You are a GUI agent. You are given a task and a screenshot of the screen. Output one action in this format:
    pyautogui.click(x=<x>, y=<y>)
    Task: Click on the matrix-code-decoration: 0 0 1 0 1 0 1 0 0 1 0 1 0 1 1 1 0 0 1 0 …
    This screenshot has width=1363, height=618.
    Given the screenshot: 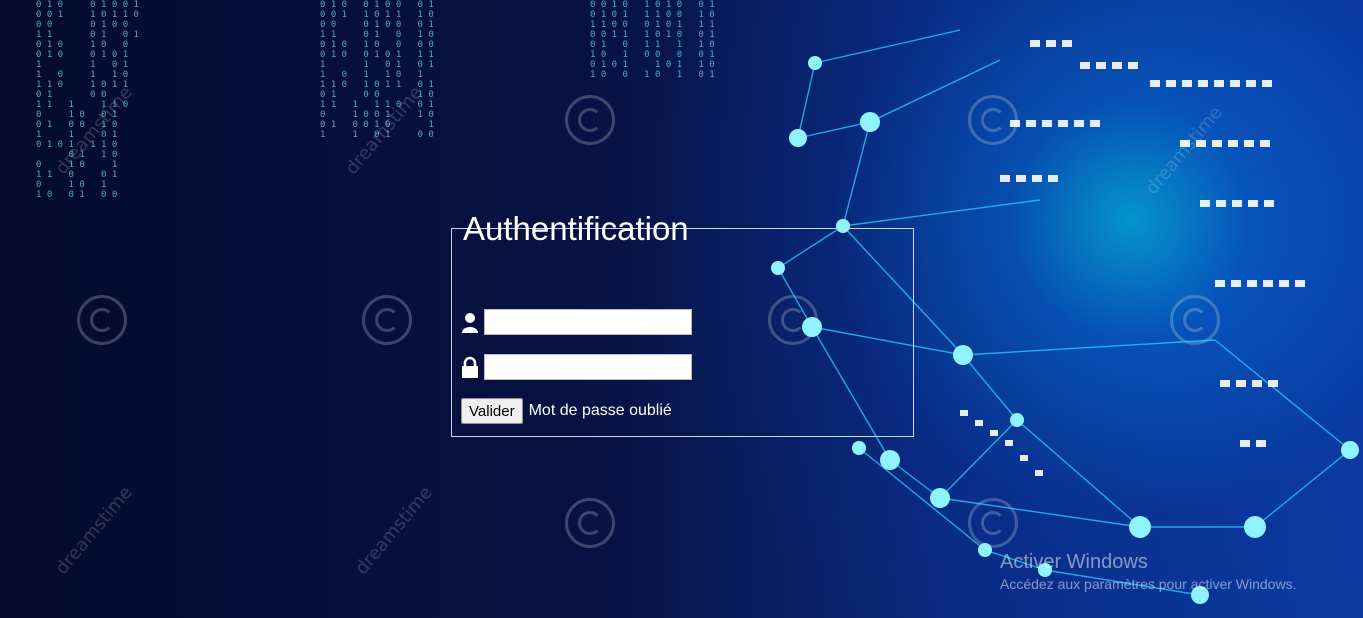 What is the action you would take?
    pyautogui.click(x=652, y=40)
    